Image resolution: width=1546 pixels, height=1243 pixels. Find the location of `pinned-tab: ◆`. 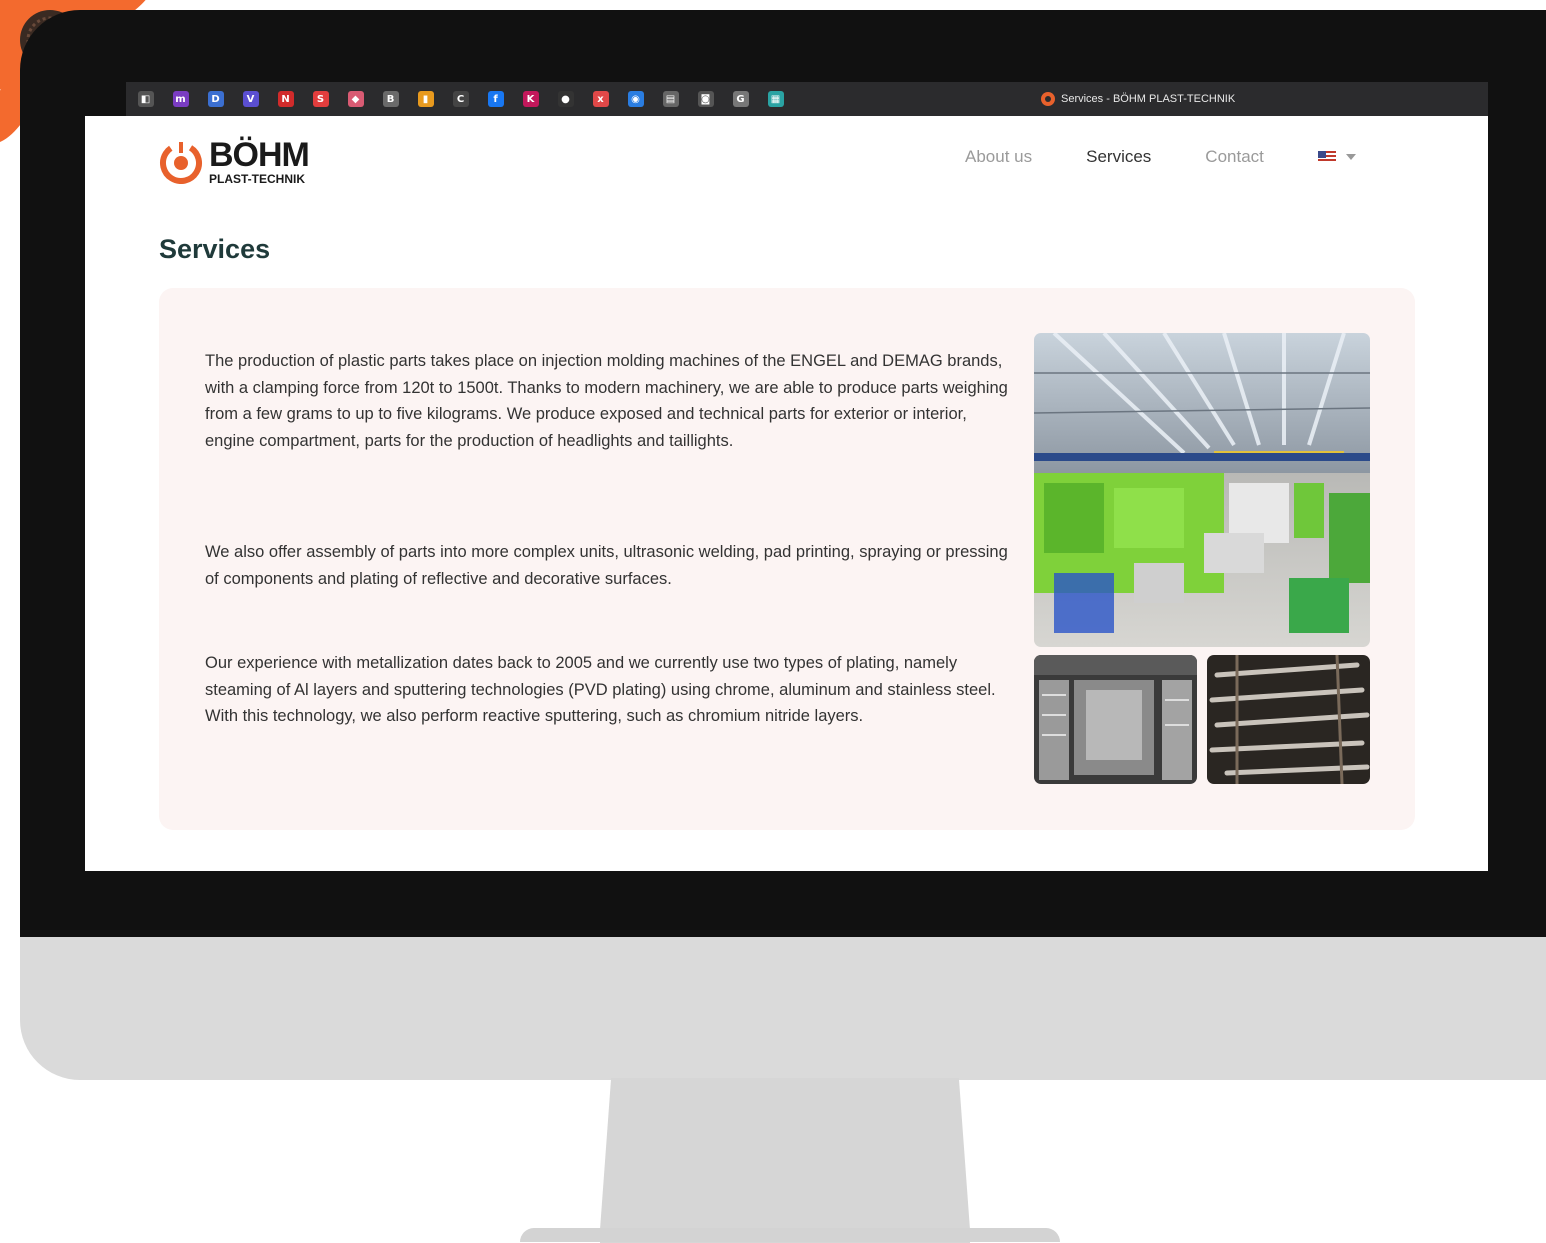

pinned-tab: ◆ is located at coordinates (355, 99).